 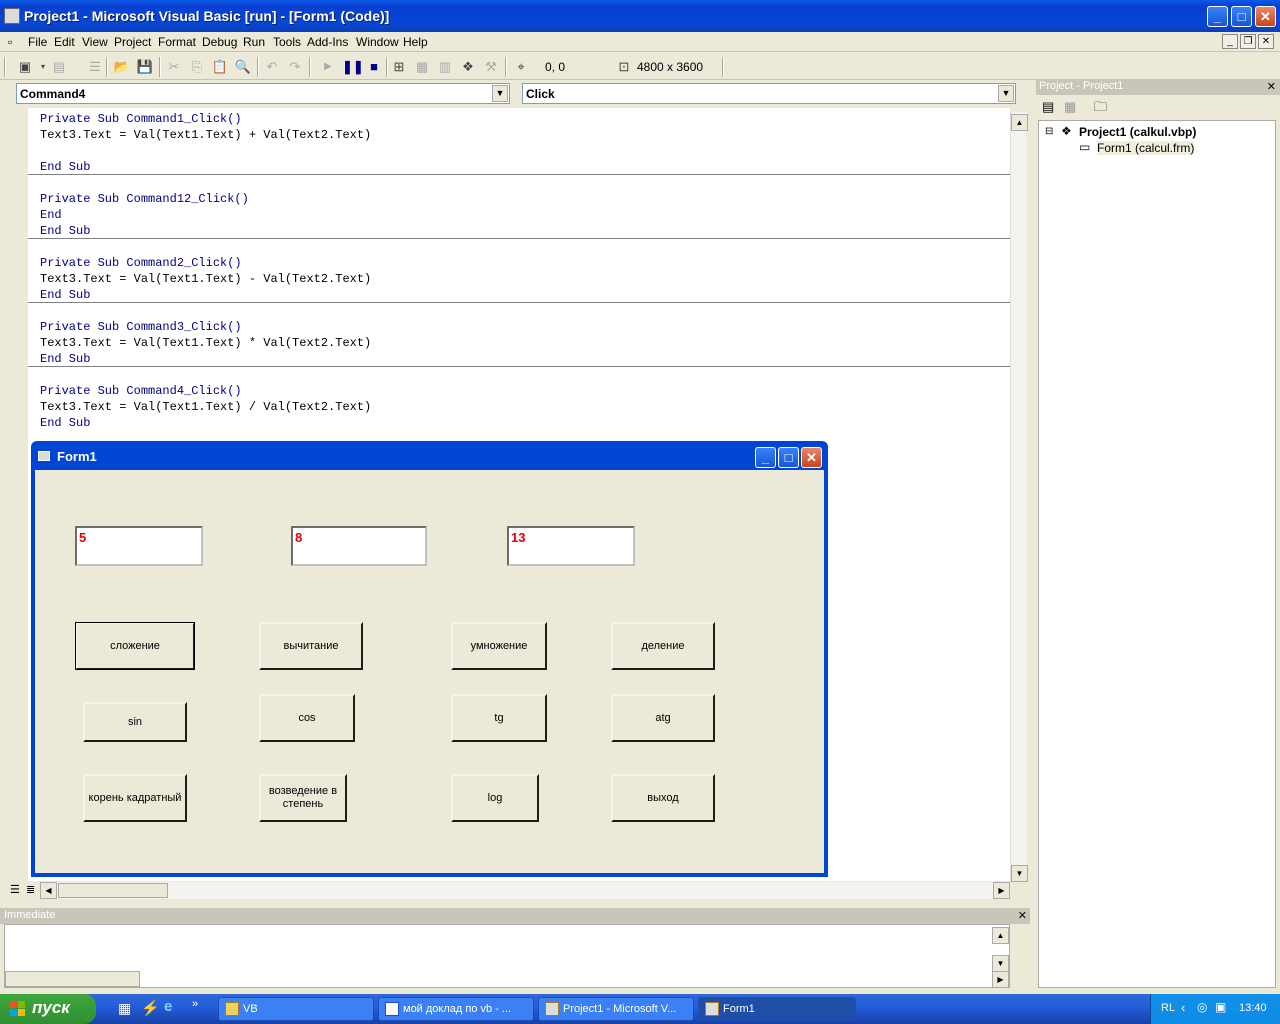 I want to click on form1-close-button: ✕, so click(x=811, y=457).